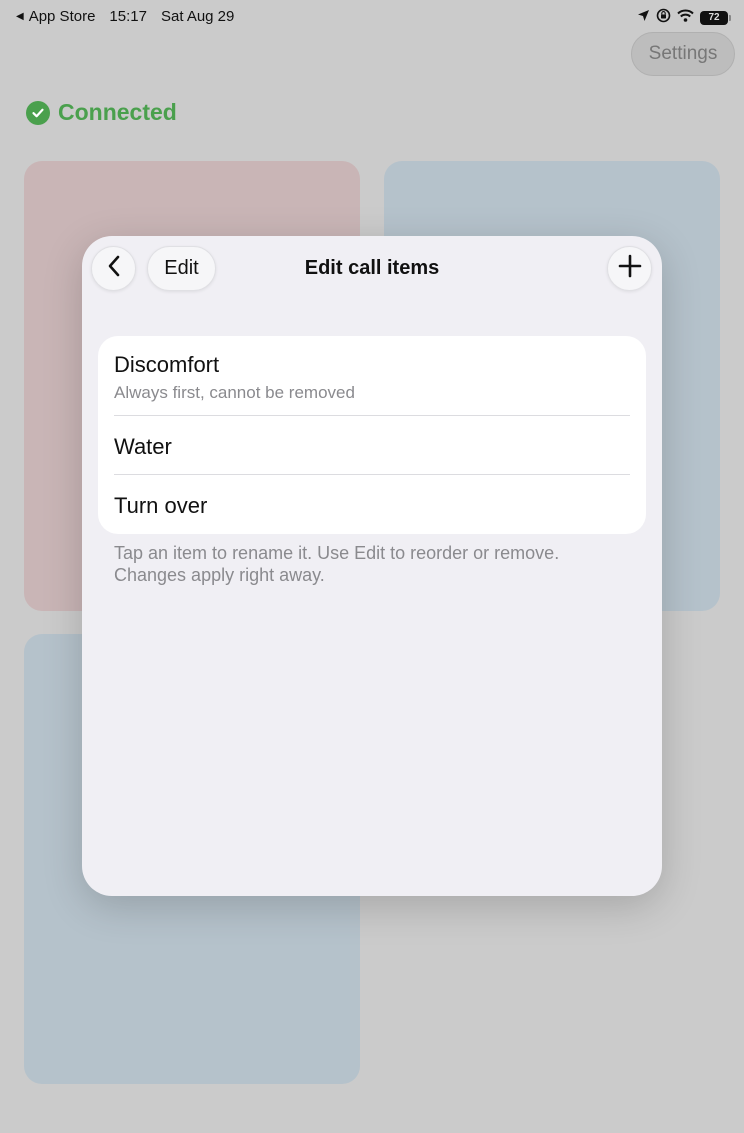 The height and width of the screenshot is (1133, 744). I want to click on back-to-app-link: ◀ App Store, so click(55, 16).